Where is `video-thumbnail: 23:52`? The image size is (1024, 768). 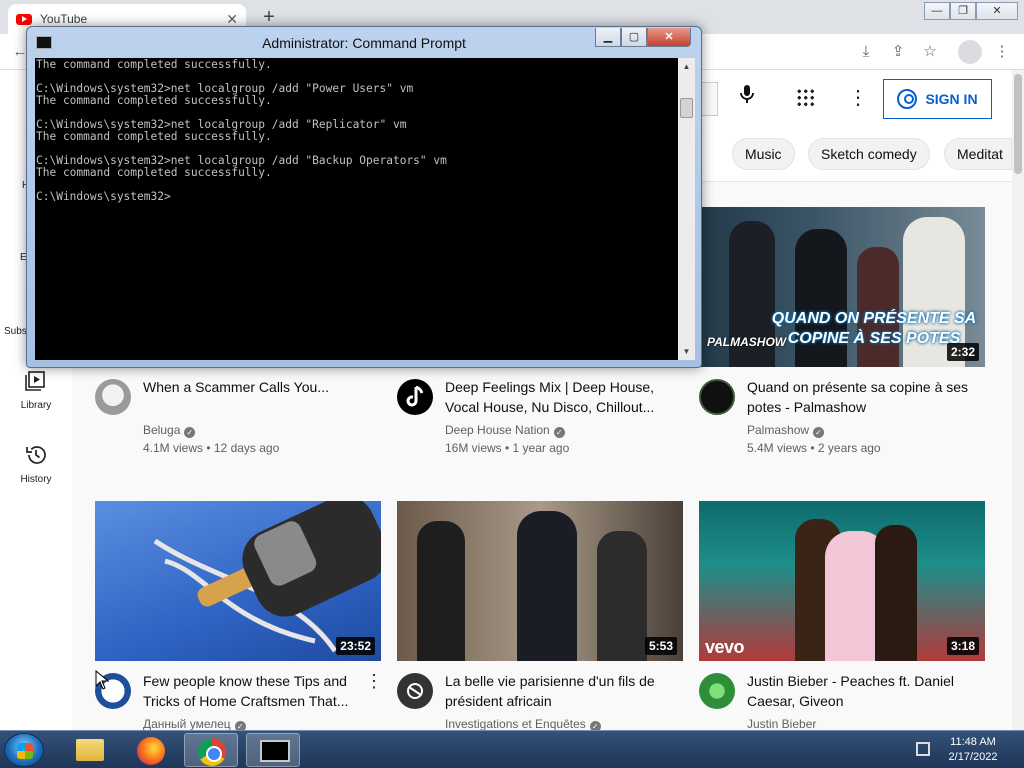
video-thumbnail: 23:52 is located at coordinates (238, 581).